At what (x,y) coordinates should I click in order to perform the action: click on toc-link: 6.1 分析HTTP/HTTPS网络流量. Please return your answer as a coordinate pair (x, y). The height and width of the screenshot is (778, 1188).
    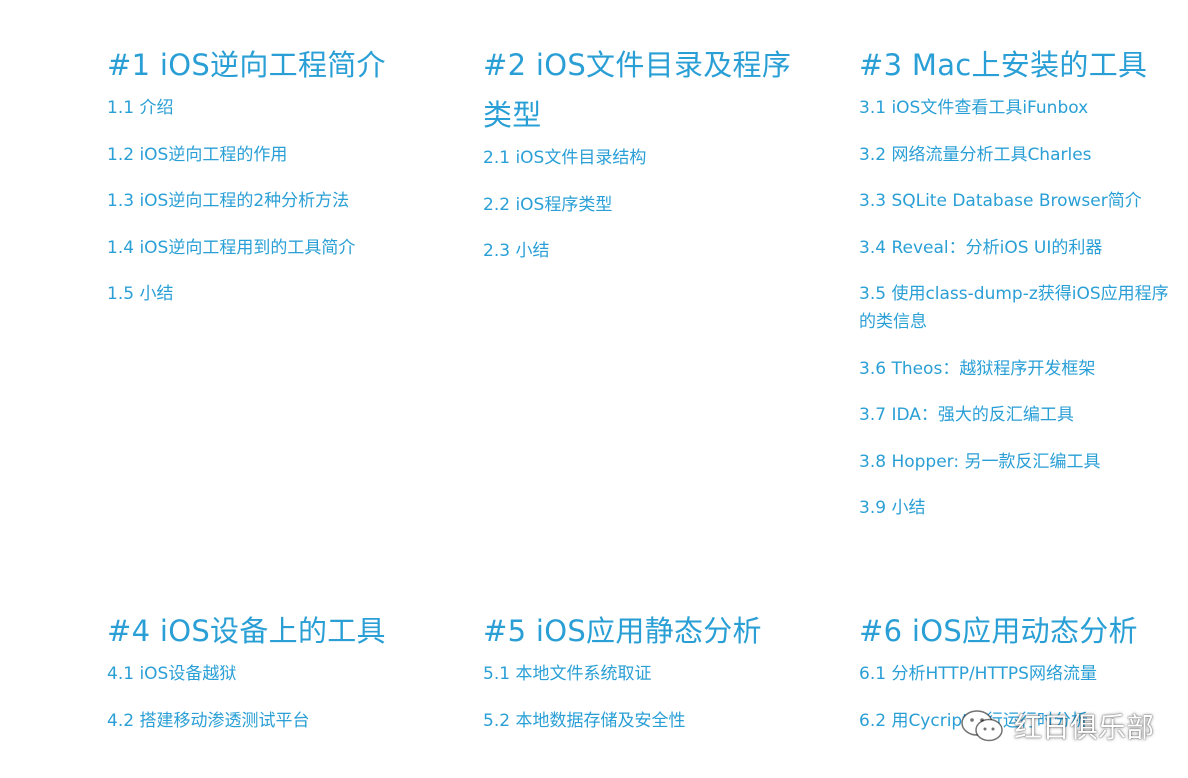
    Looking at the image, I should click on (1019, 674).